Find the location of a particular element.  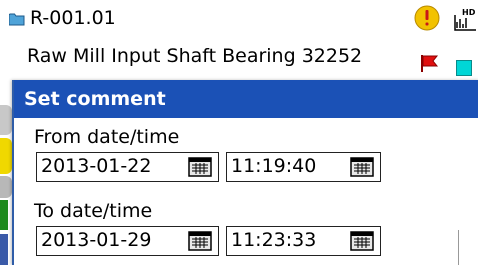

from-date-value: 2013-01-22 is located at coordinates (96, 166).